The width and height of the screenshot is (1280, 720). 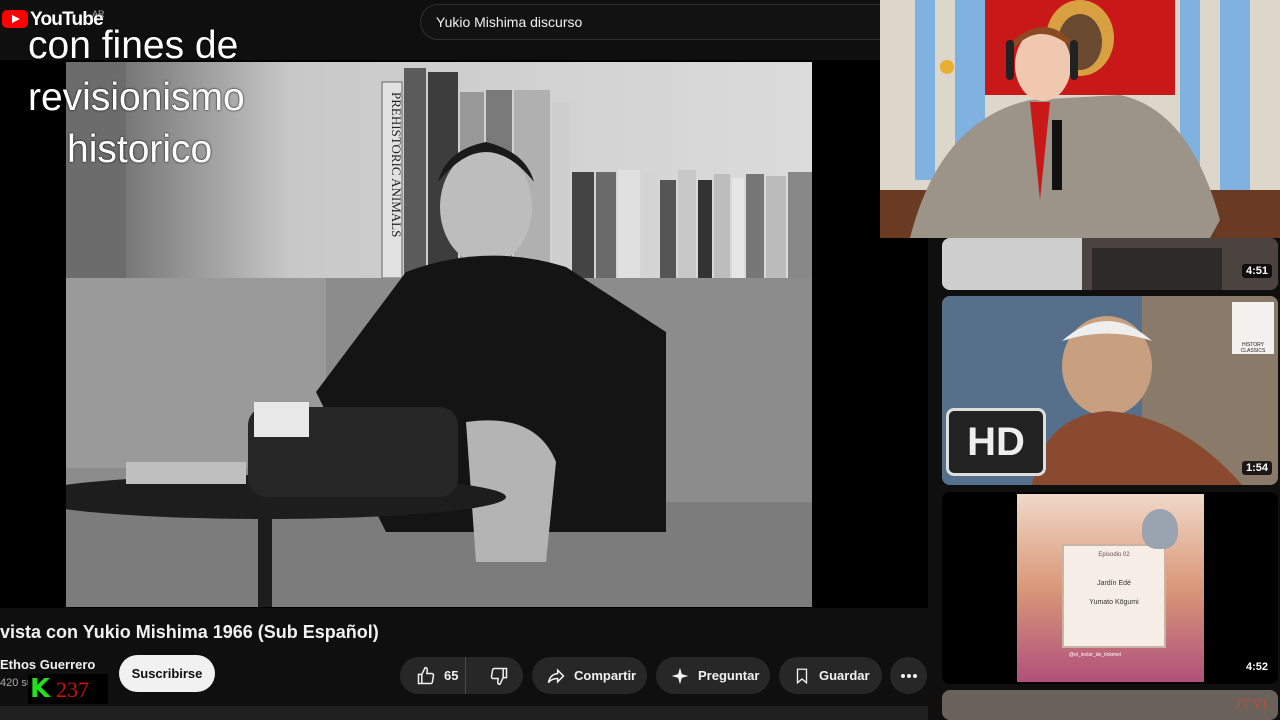 I want to click on search-input-value: Yukio Mishima discurso, so click(x=509, y=22).